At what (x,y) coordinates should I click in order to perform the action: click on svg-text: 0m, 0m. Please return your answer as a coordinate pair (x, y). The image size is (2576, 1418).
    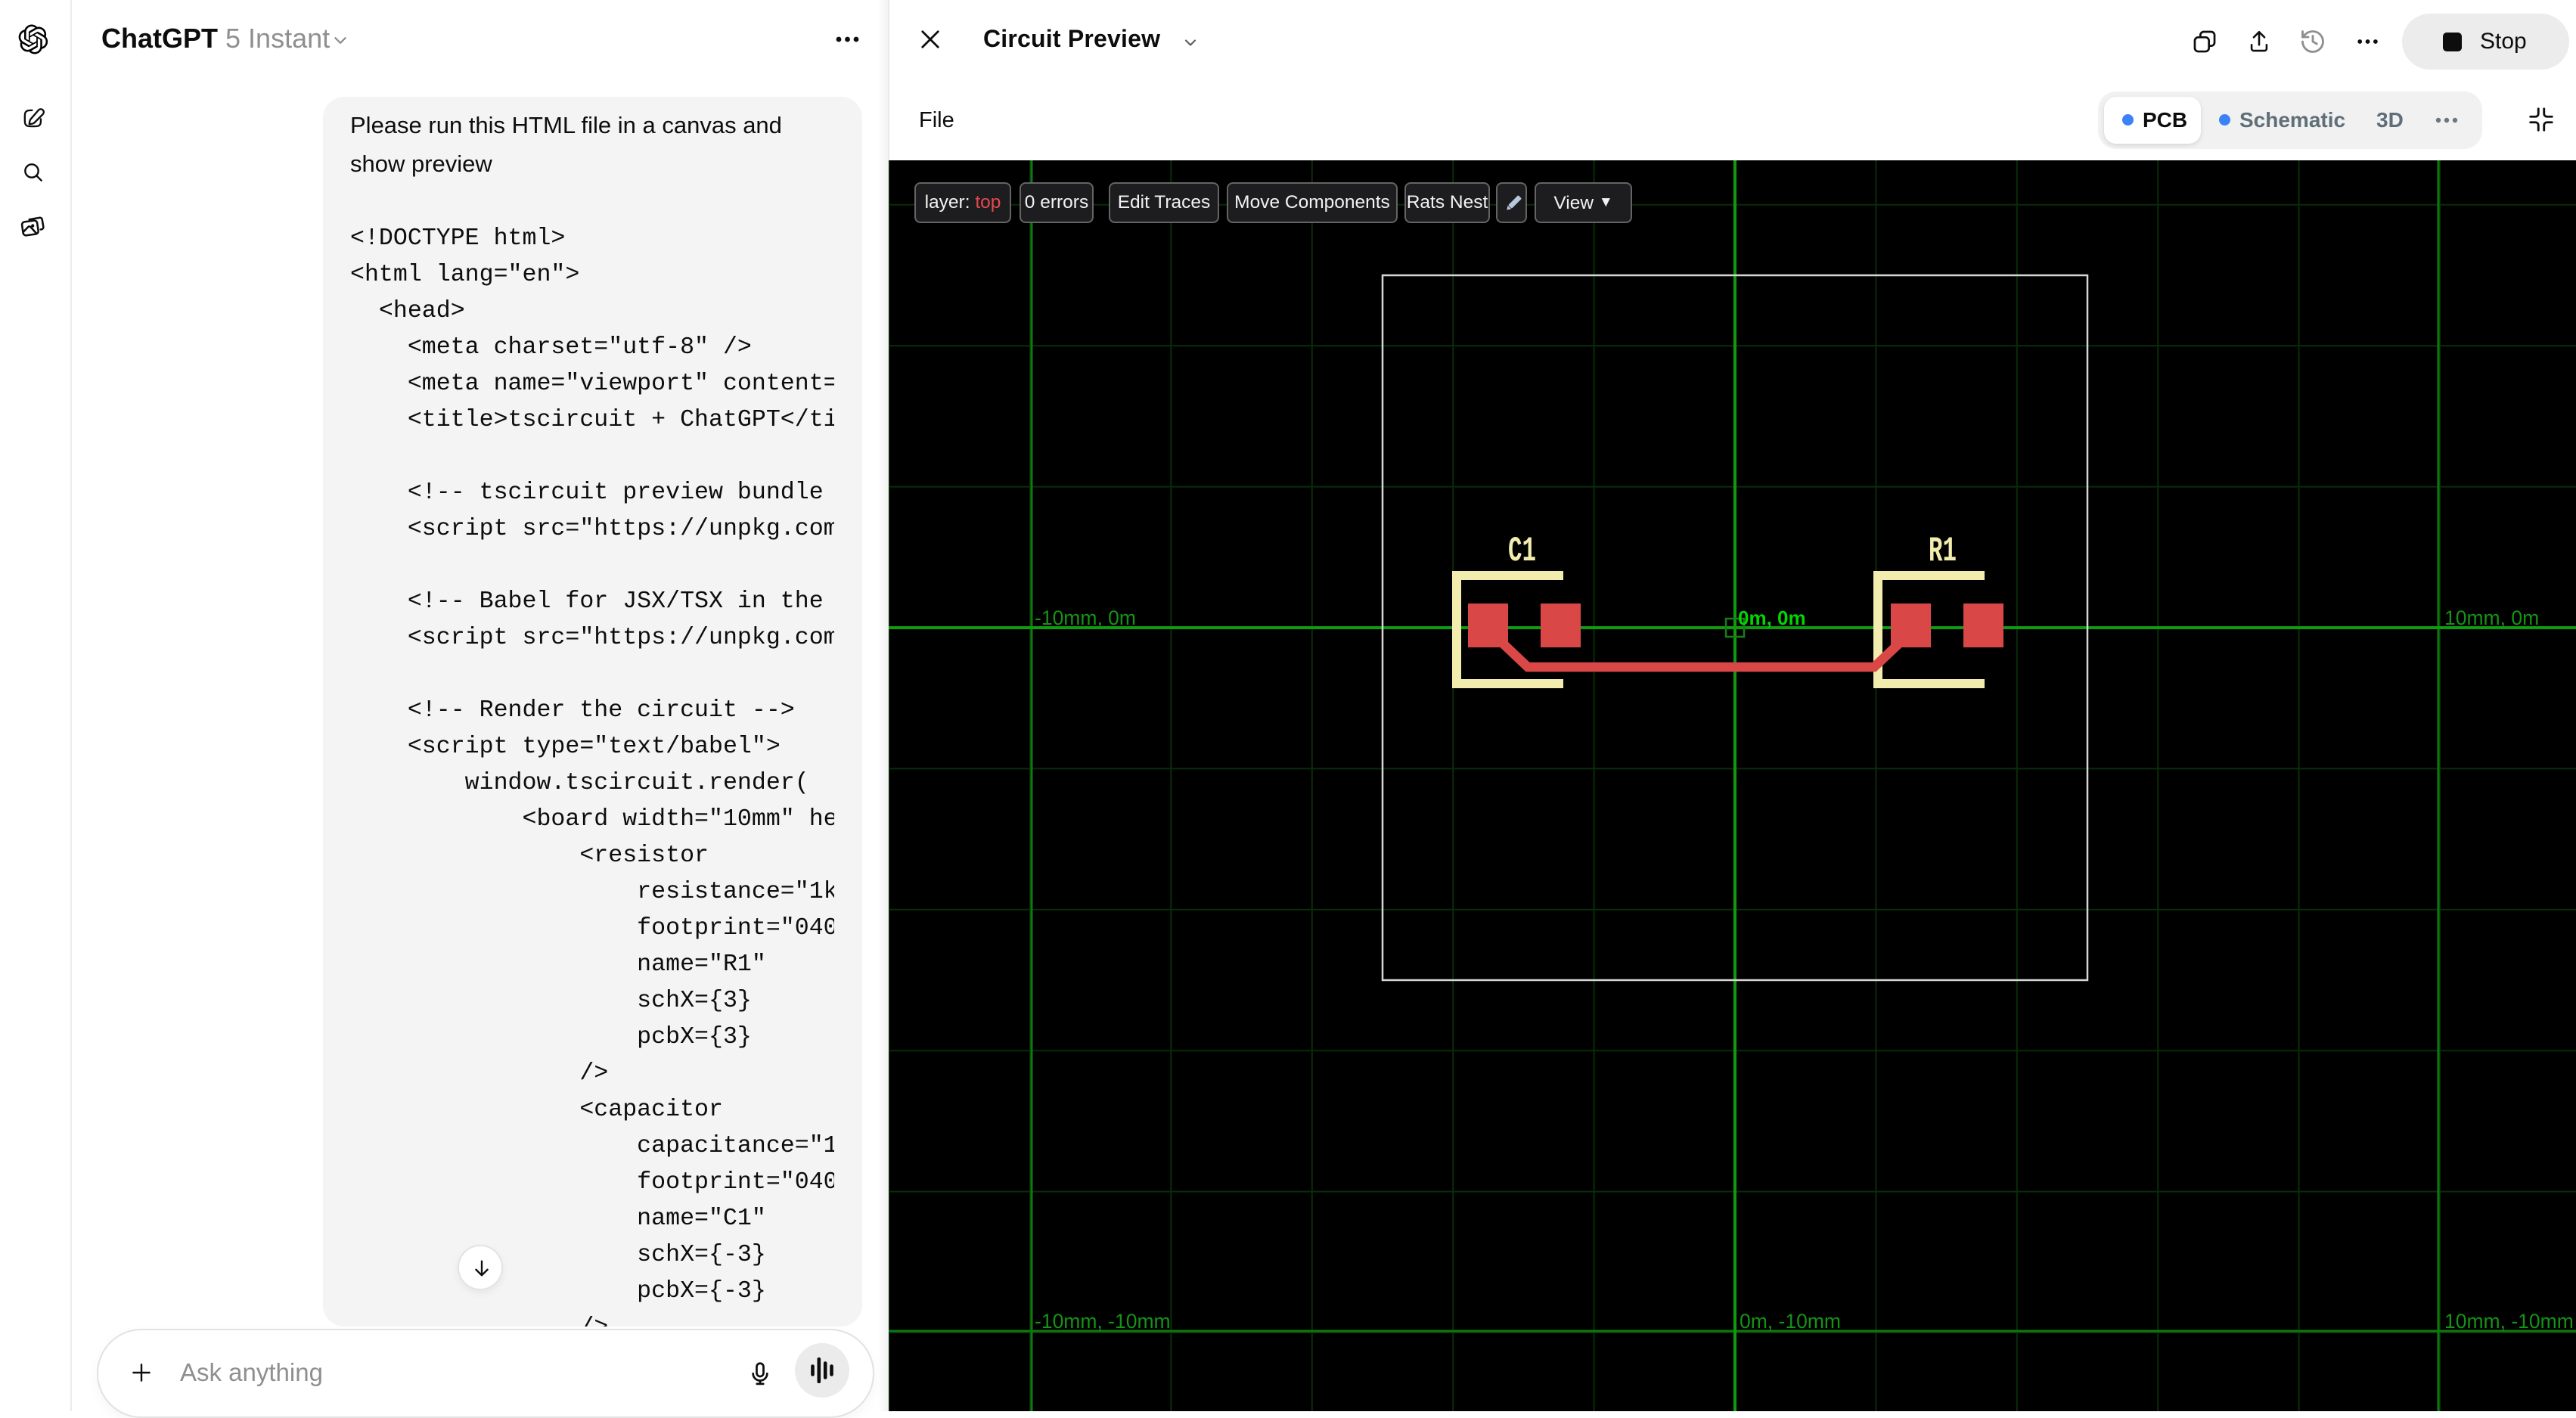
    Looking at the image, I should click on (1772, 618).